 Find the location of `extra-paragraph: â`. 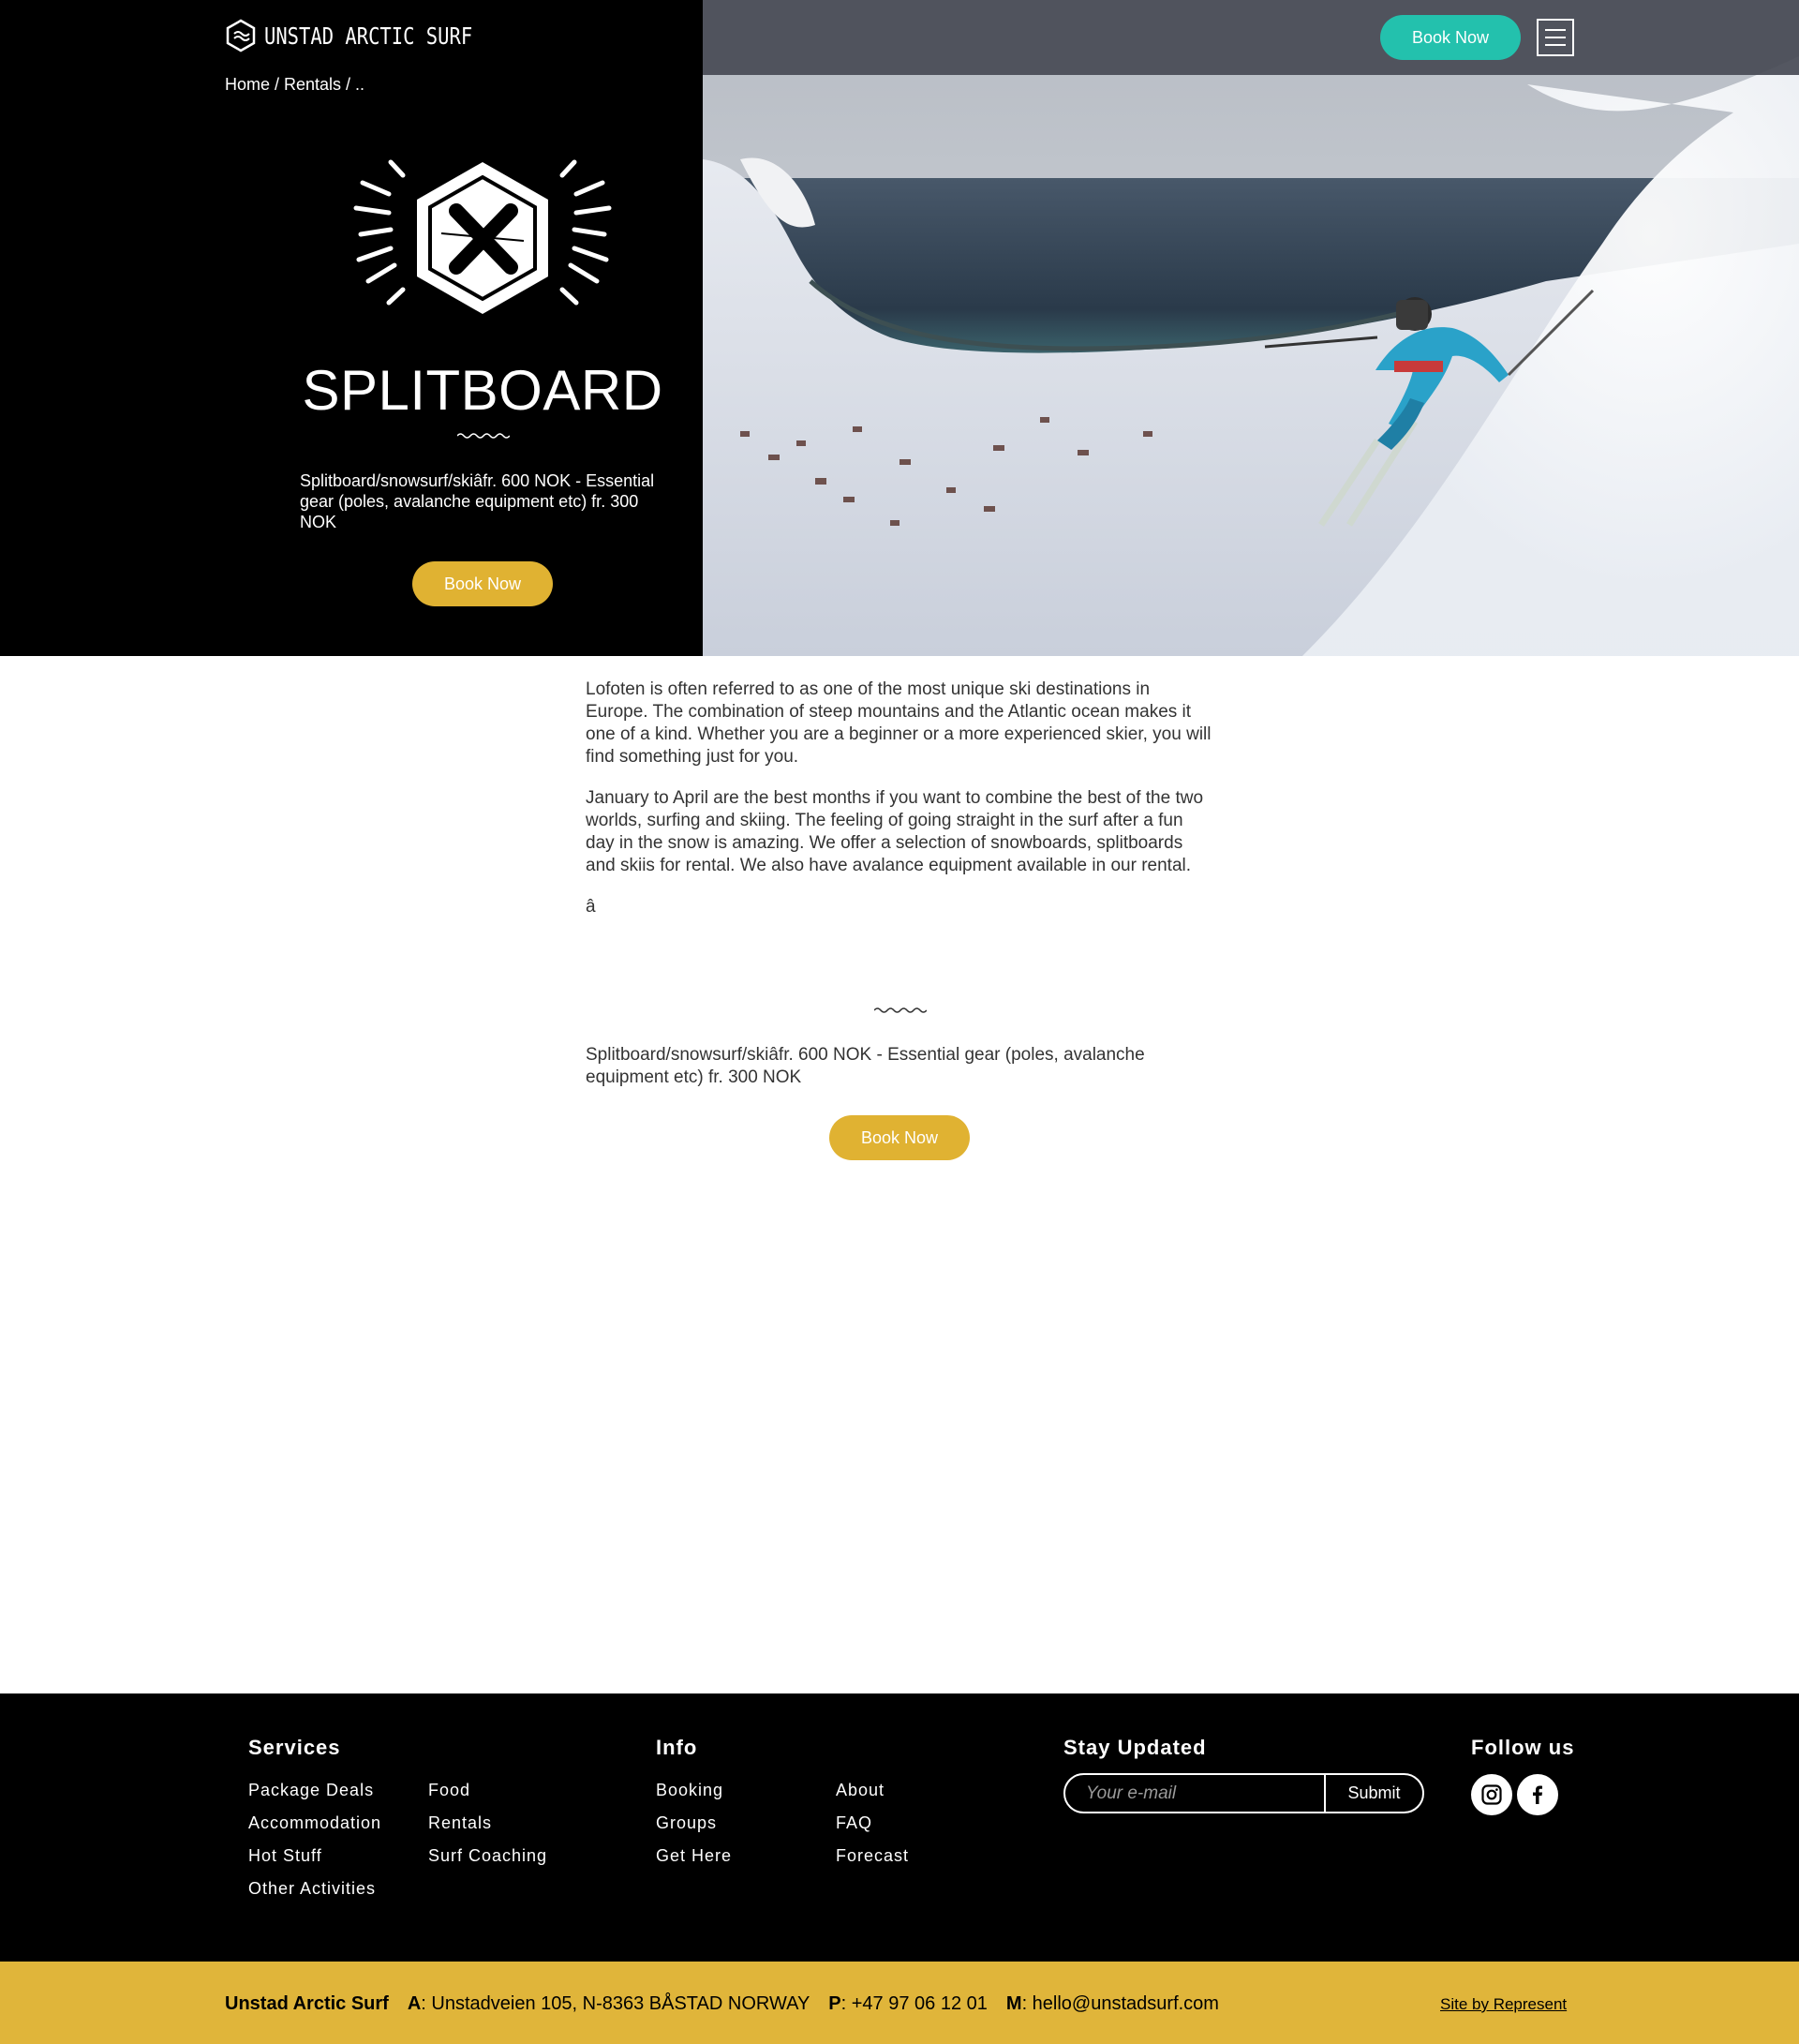

extra-paragraph: â is located at coordinates (591, 907).